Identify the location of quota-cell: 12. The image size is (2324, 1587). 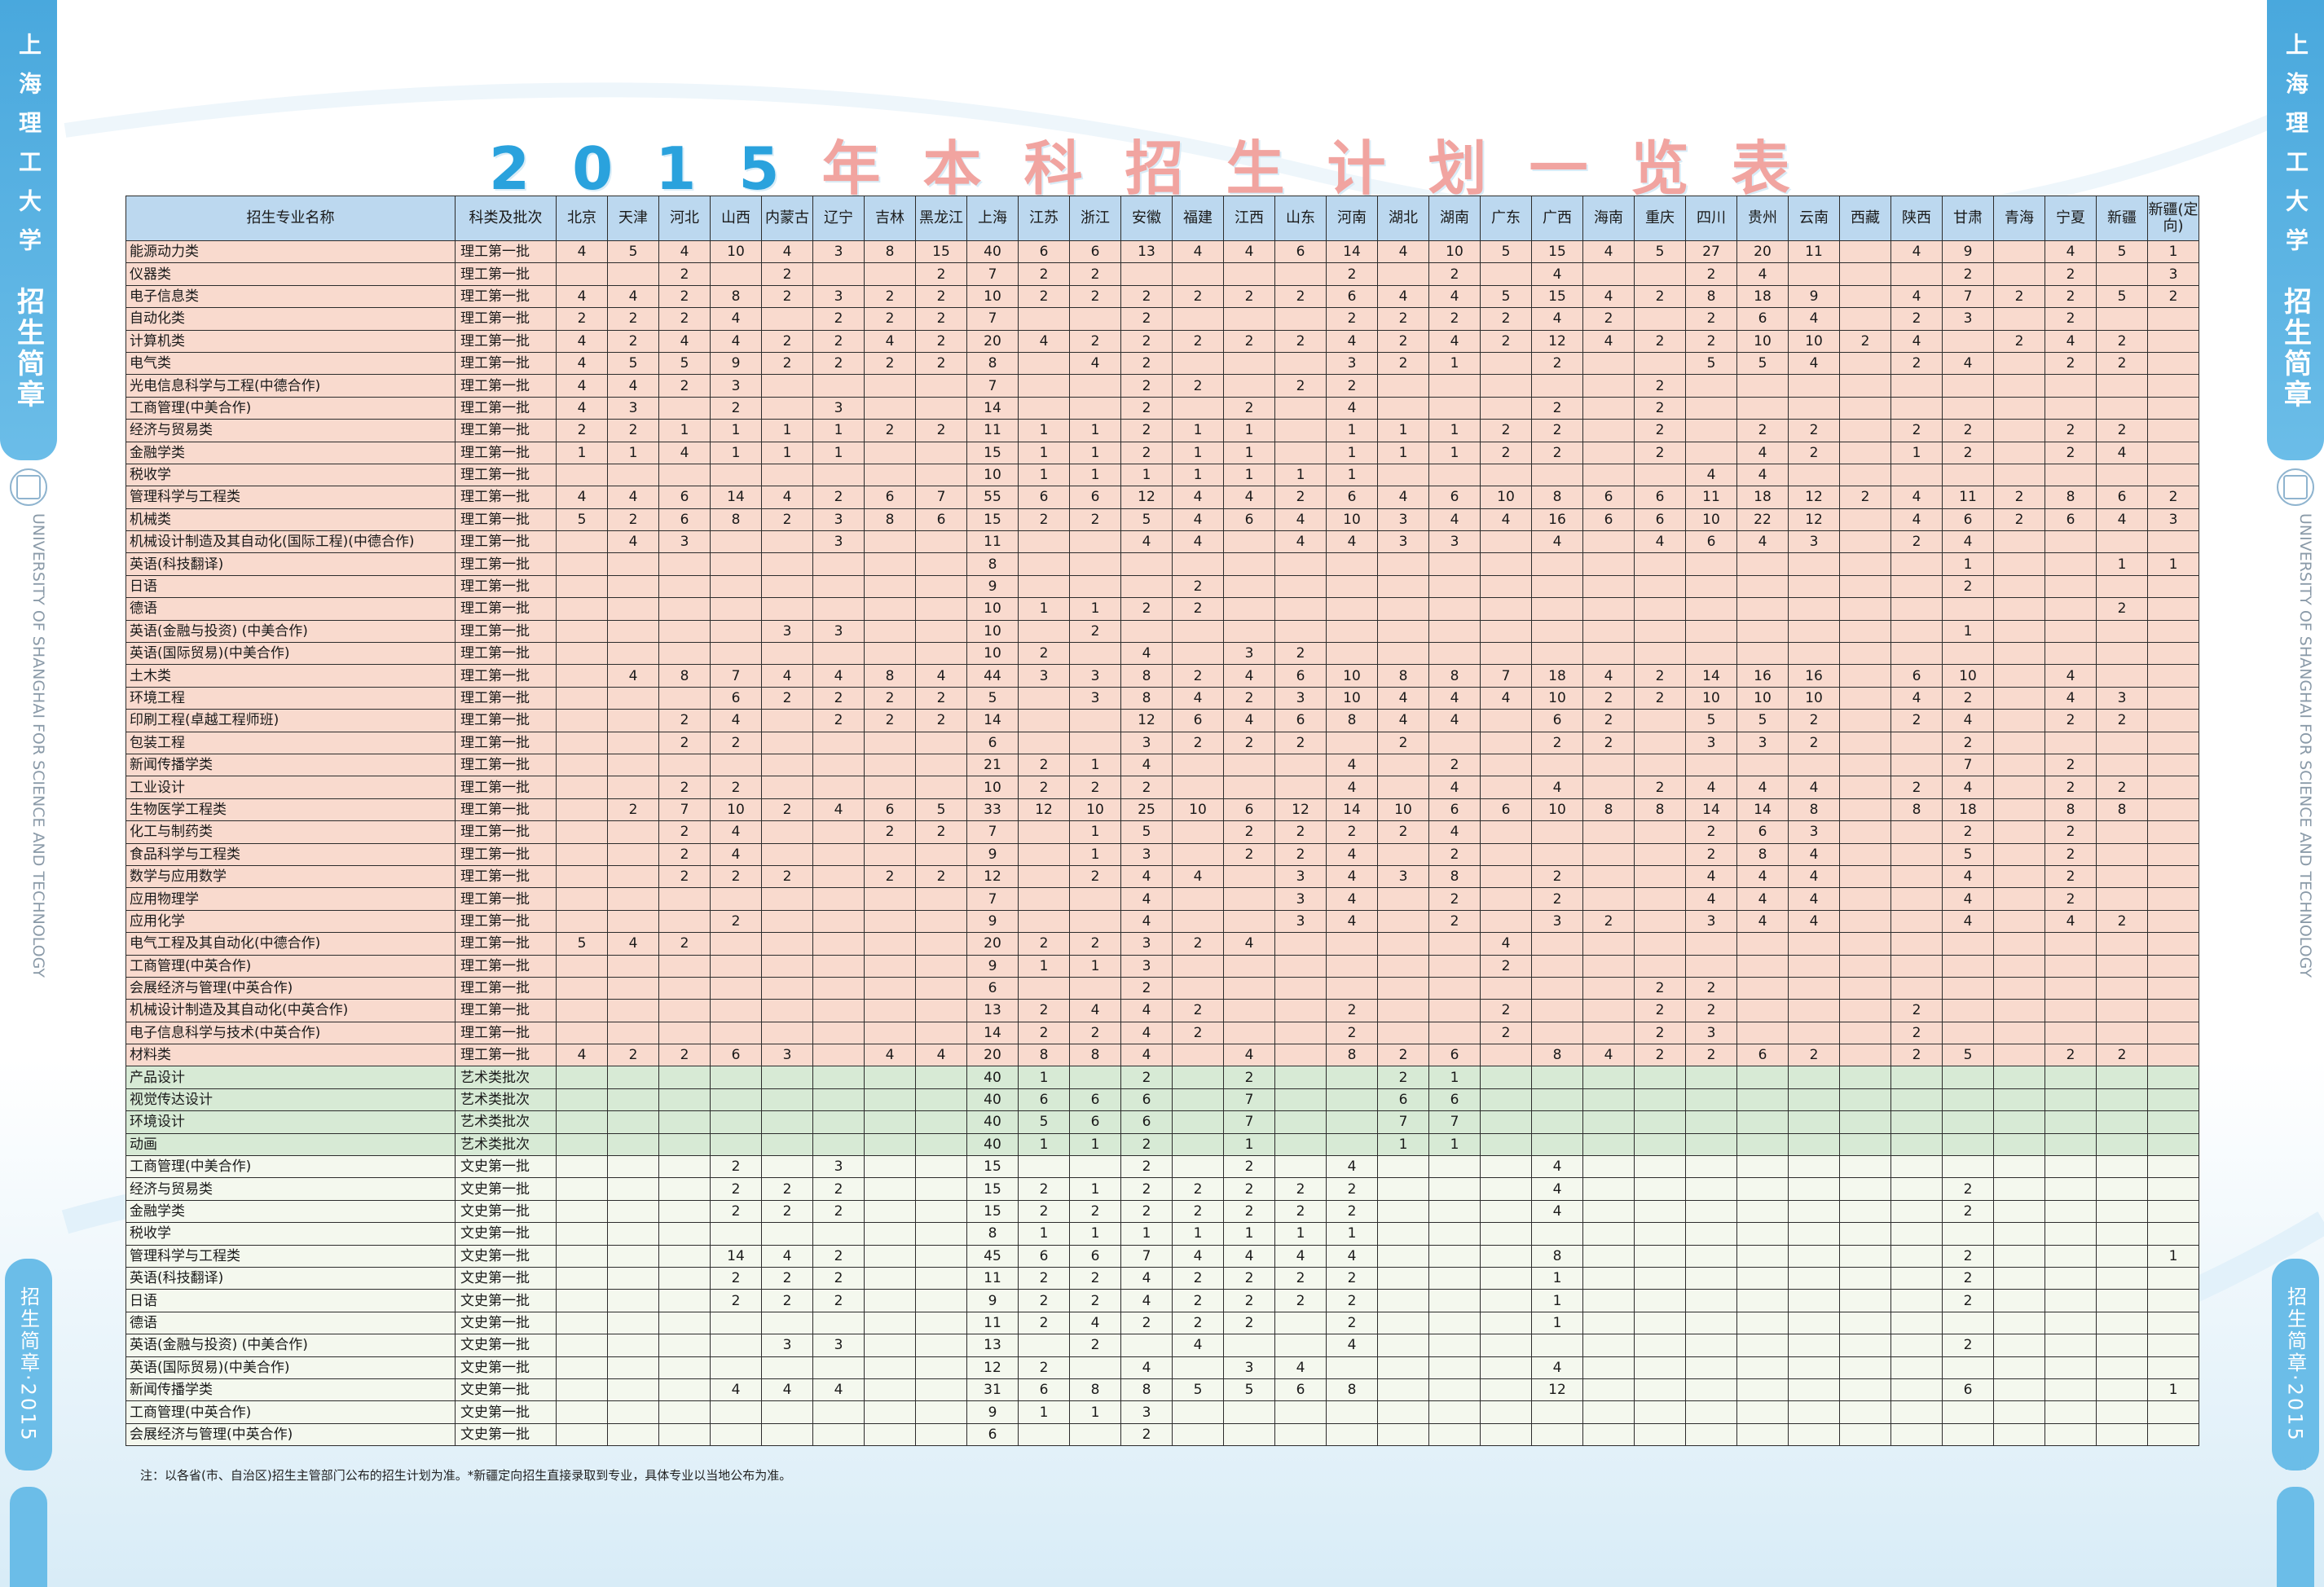
(1146, 497).